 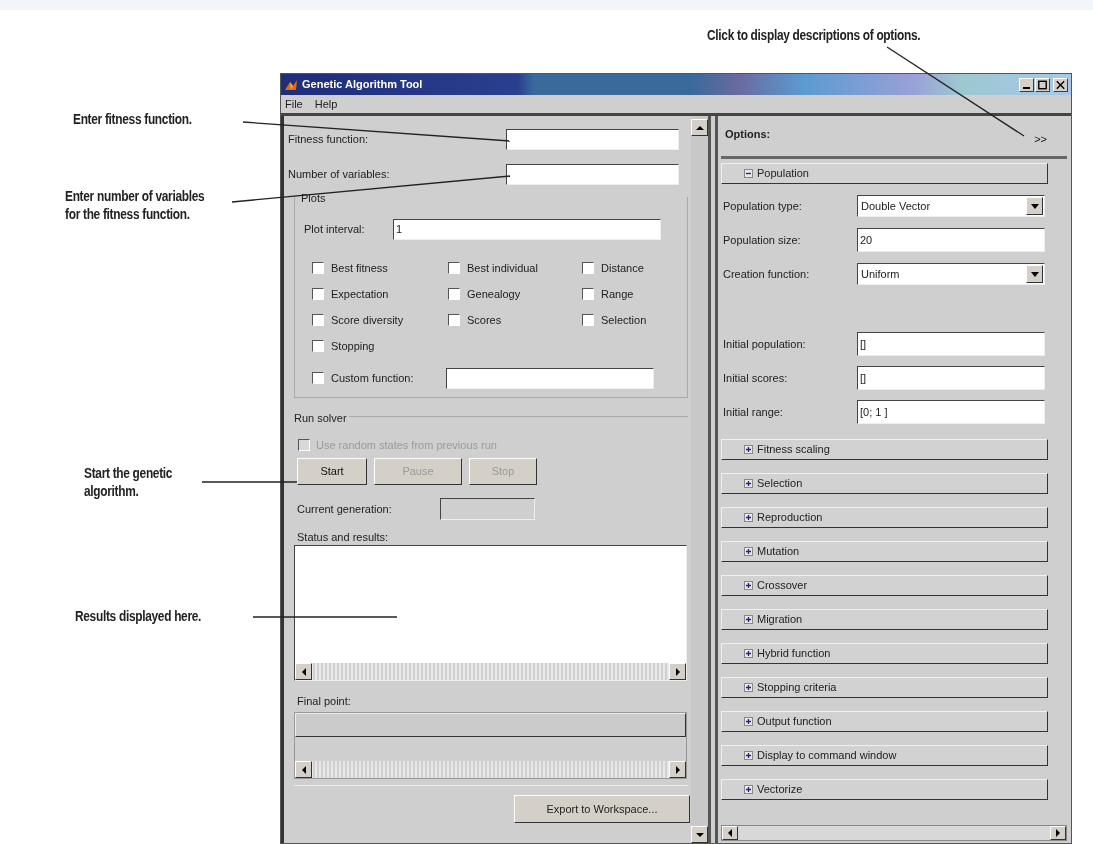 I want to click on menu-item: File, so click(x=294, y=104).